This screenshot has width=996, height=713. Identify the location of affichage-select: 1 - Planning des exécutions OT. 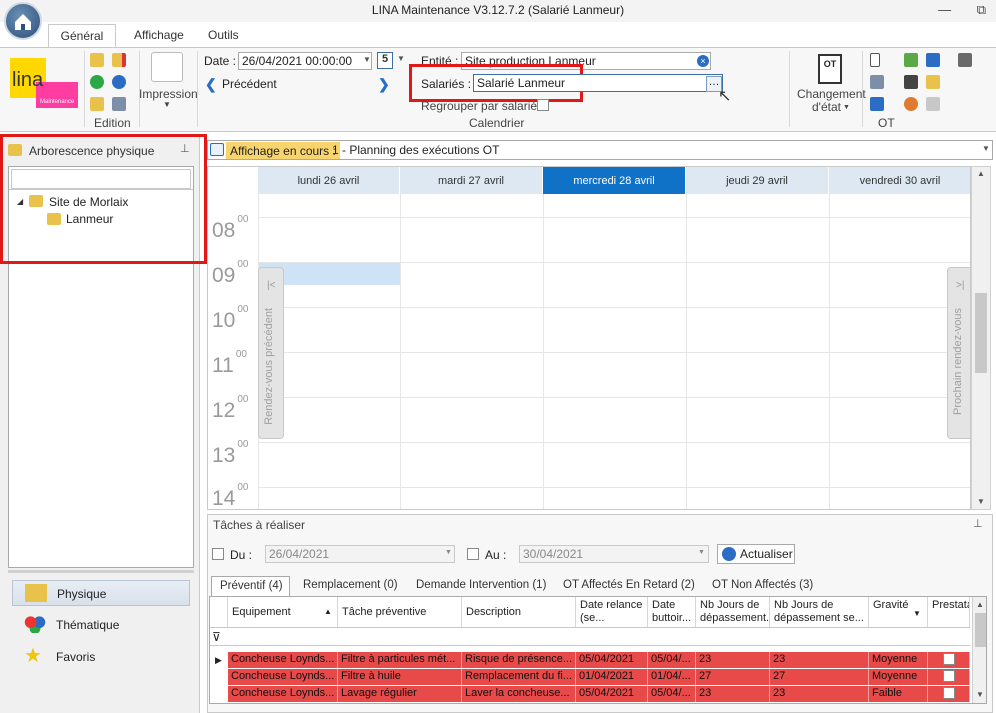
(415, 150).